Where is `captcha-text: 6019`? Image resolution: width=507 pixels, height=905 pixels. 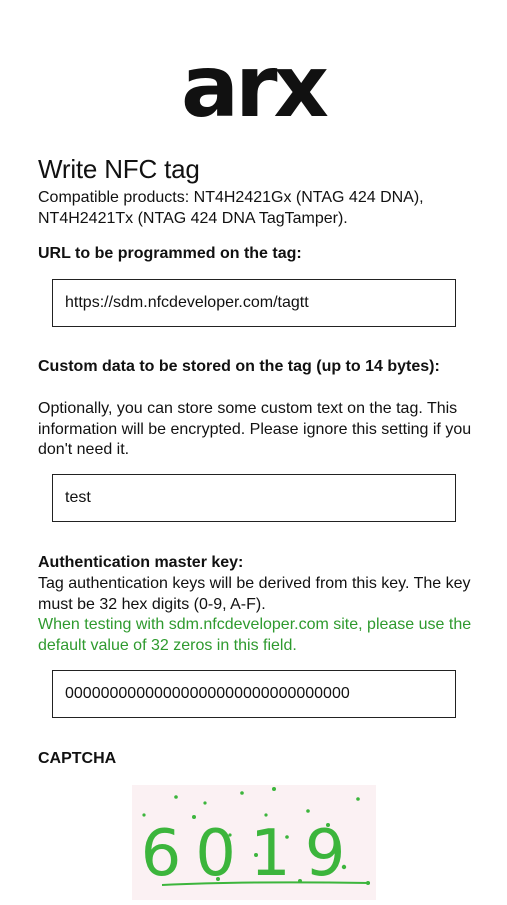
captcha-text: 6019 is located at coordinates (250, 854).